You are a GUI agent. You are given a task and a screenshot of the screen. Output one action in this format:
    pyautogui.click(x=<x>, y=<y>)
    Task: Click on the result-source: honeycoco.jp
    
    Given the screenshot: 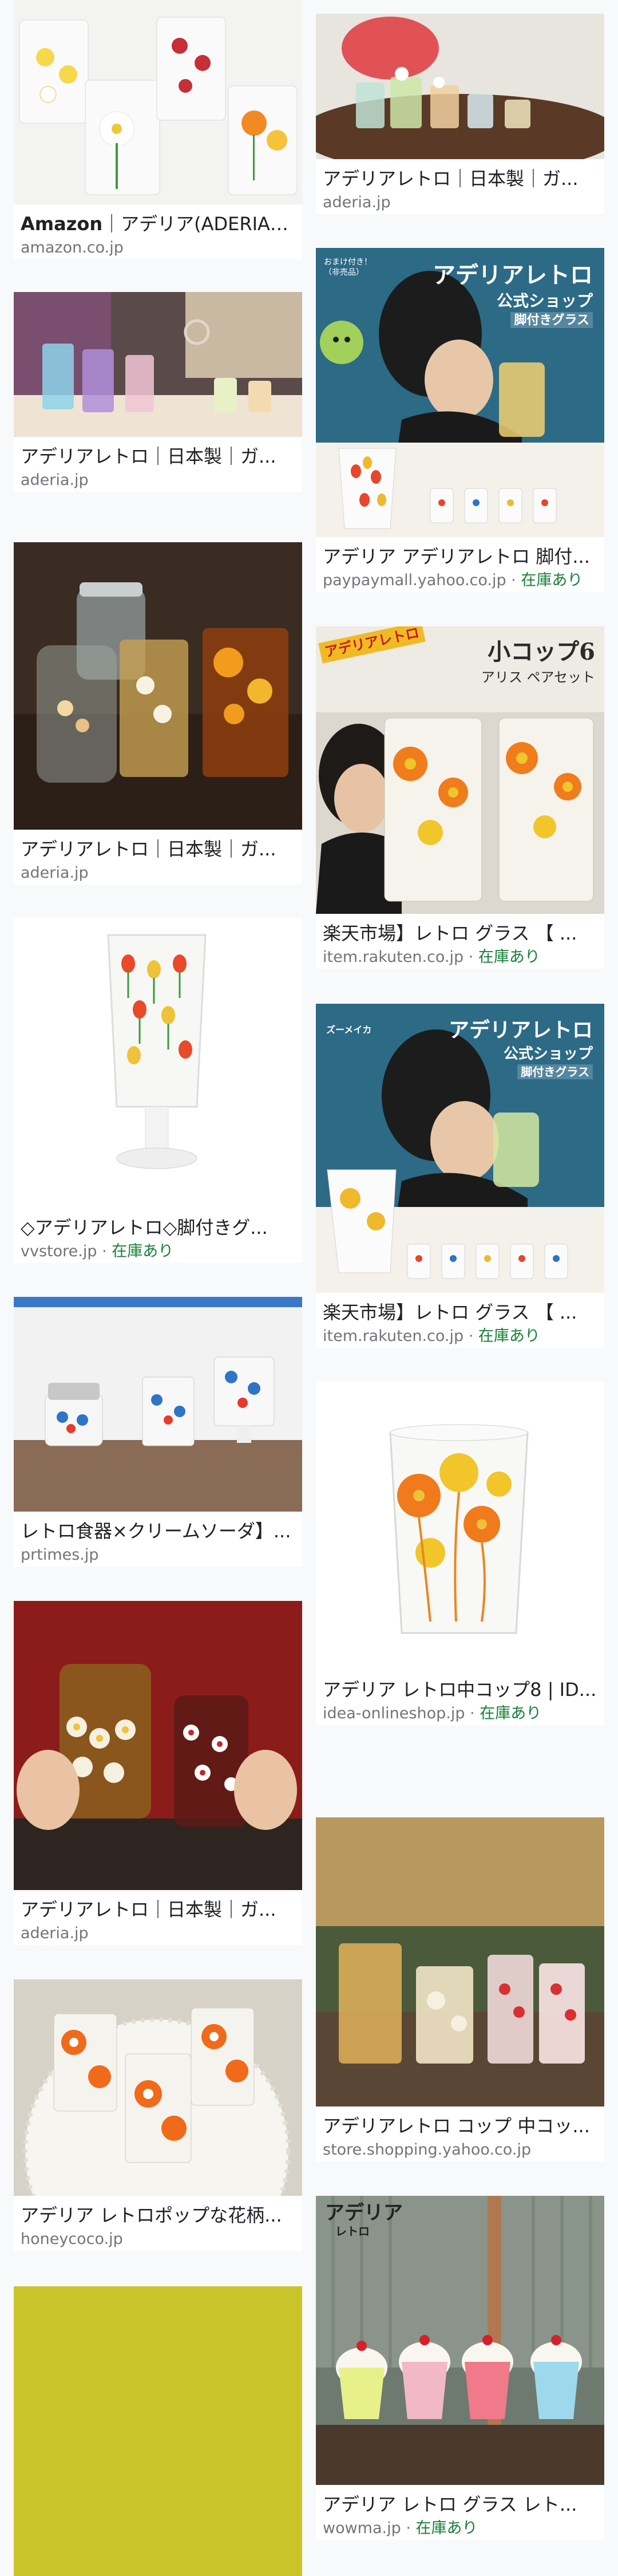 What is the action you would take?
    pyautogui.click(x=72, y=2239)
    